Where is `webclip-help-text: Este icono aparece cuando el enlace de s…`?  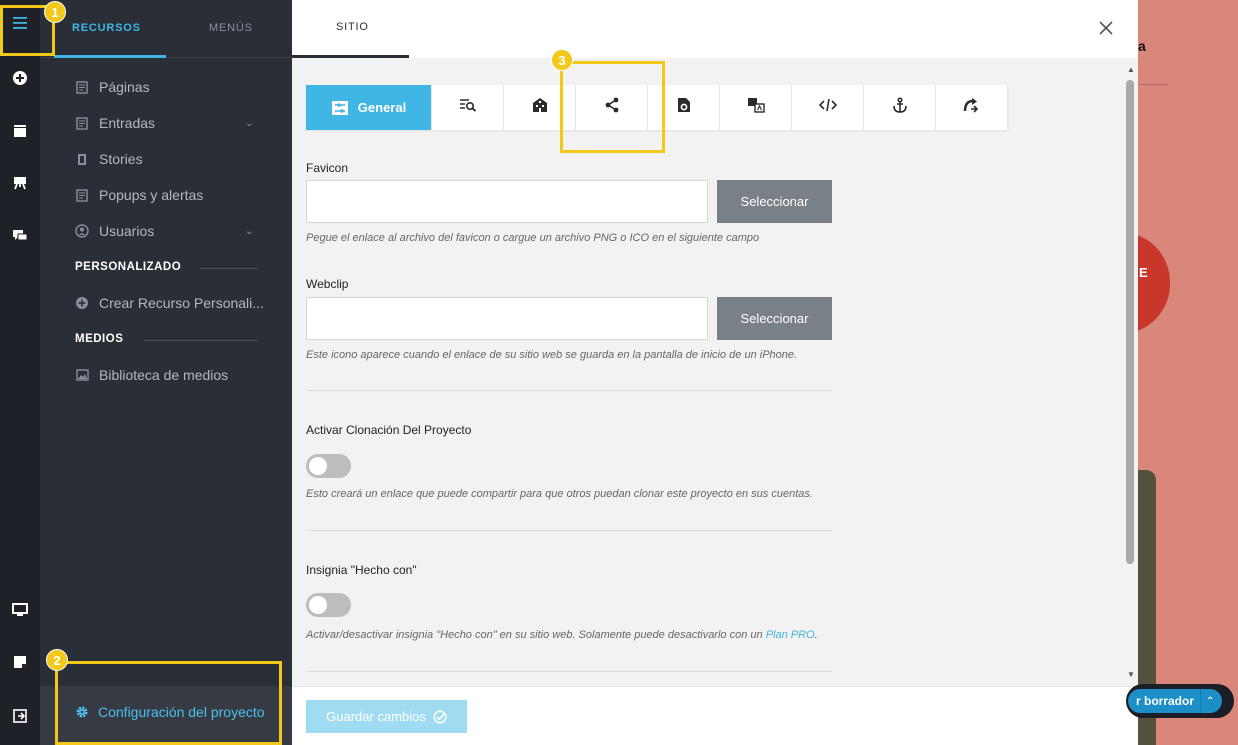
webclip-help-text: Este icono aparece cuando el enlace de s… is located at coordinates (552, 355).